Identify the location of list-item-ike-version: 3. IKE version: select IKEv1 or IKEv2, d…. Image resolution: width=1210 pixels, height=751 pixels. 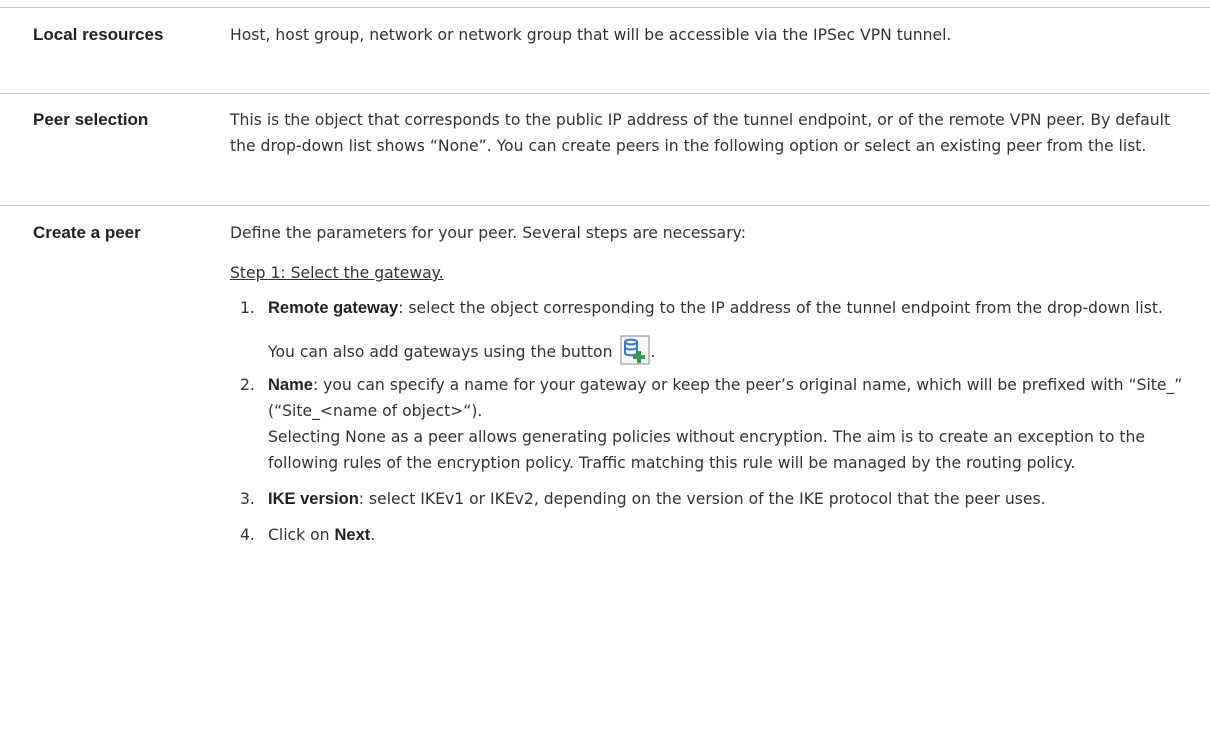
(710, 499).